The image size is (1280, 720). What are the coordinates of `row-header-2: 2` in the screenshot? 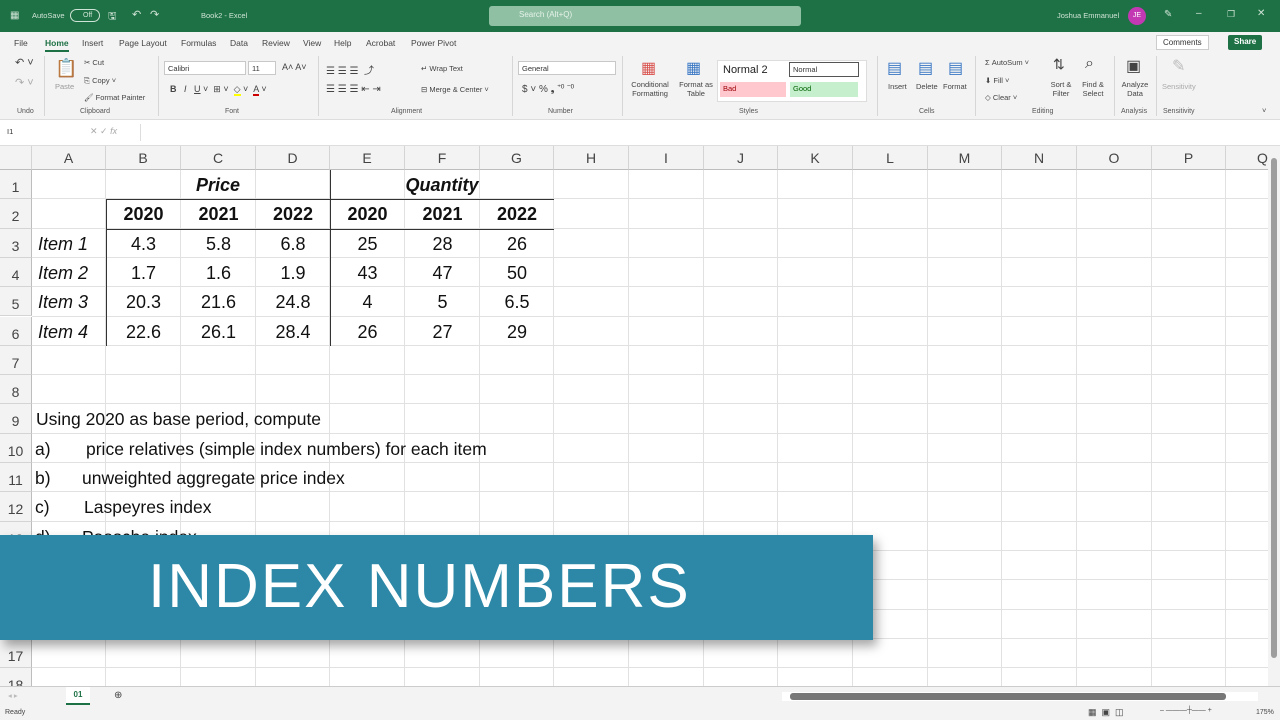 It's located at (16, 214).